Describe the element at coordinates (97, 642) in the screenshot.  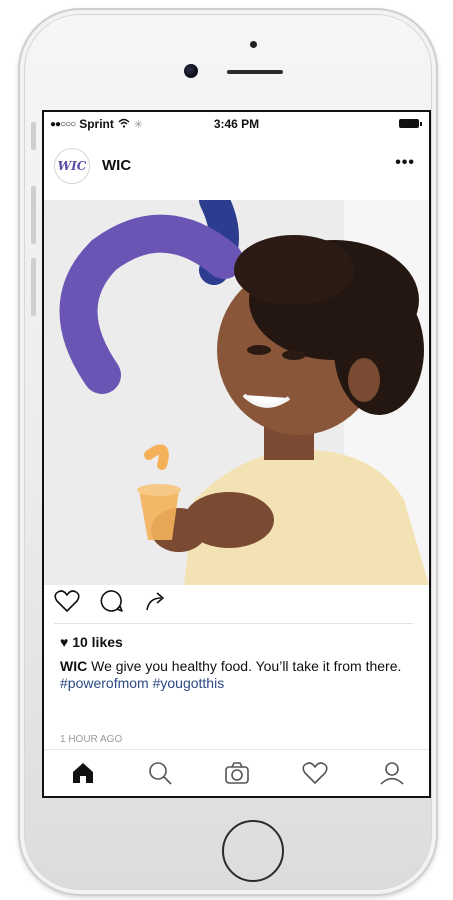
I see `likes-label: 10 likes` at that location.